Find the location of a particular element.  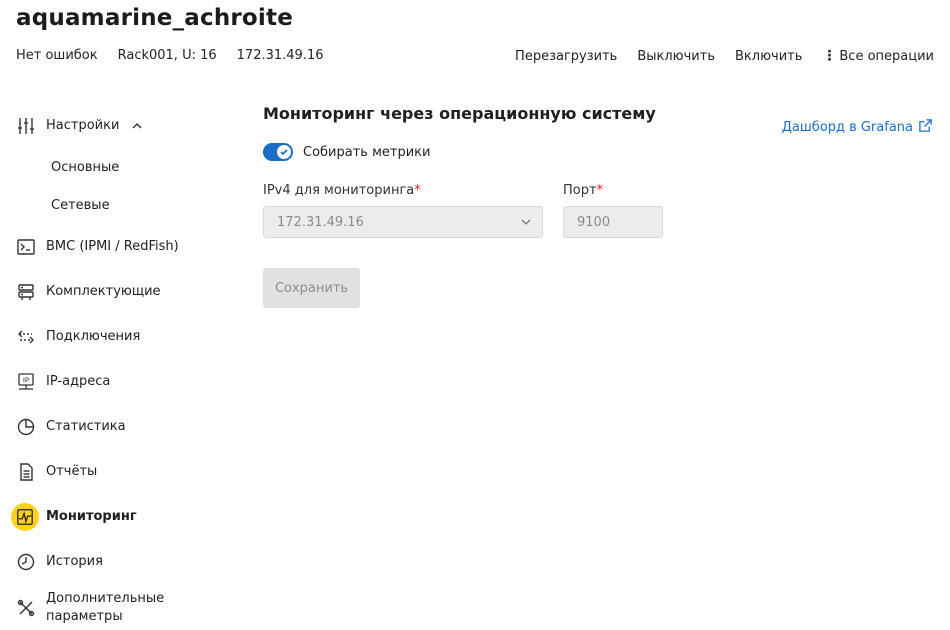

sidebar-item-components: Комплектующие is located at coordinates (115, 291).